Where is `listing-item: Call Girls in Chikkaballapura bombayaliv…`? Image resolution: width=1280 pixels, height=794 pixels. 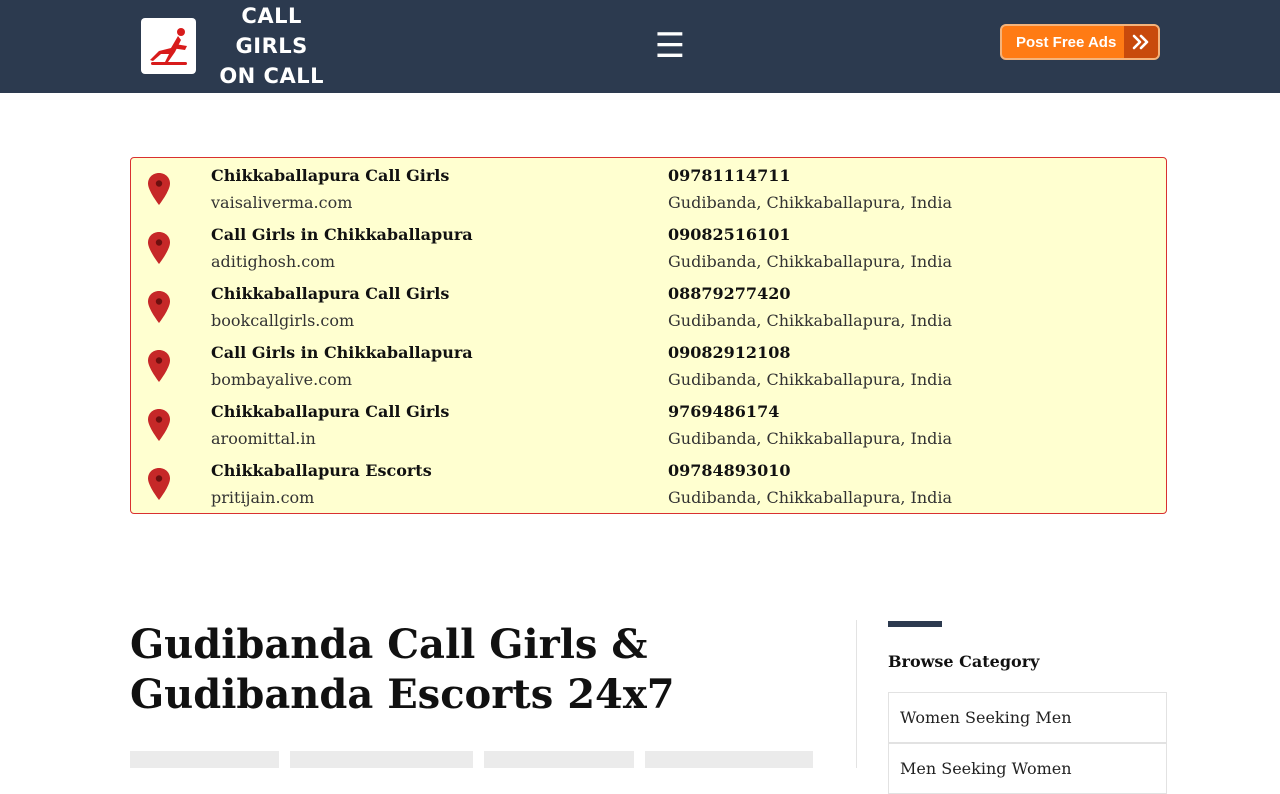 listing-item: Call Girls in Chikkaballapura bombayaliv… is located at coordinates (648, 370).